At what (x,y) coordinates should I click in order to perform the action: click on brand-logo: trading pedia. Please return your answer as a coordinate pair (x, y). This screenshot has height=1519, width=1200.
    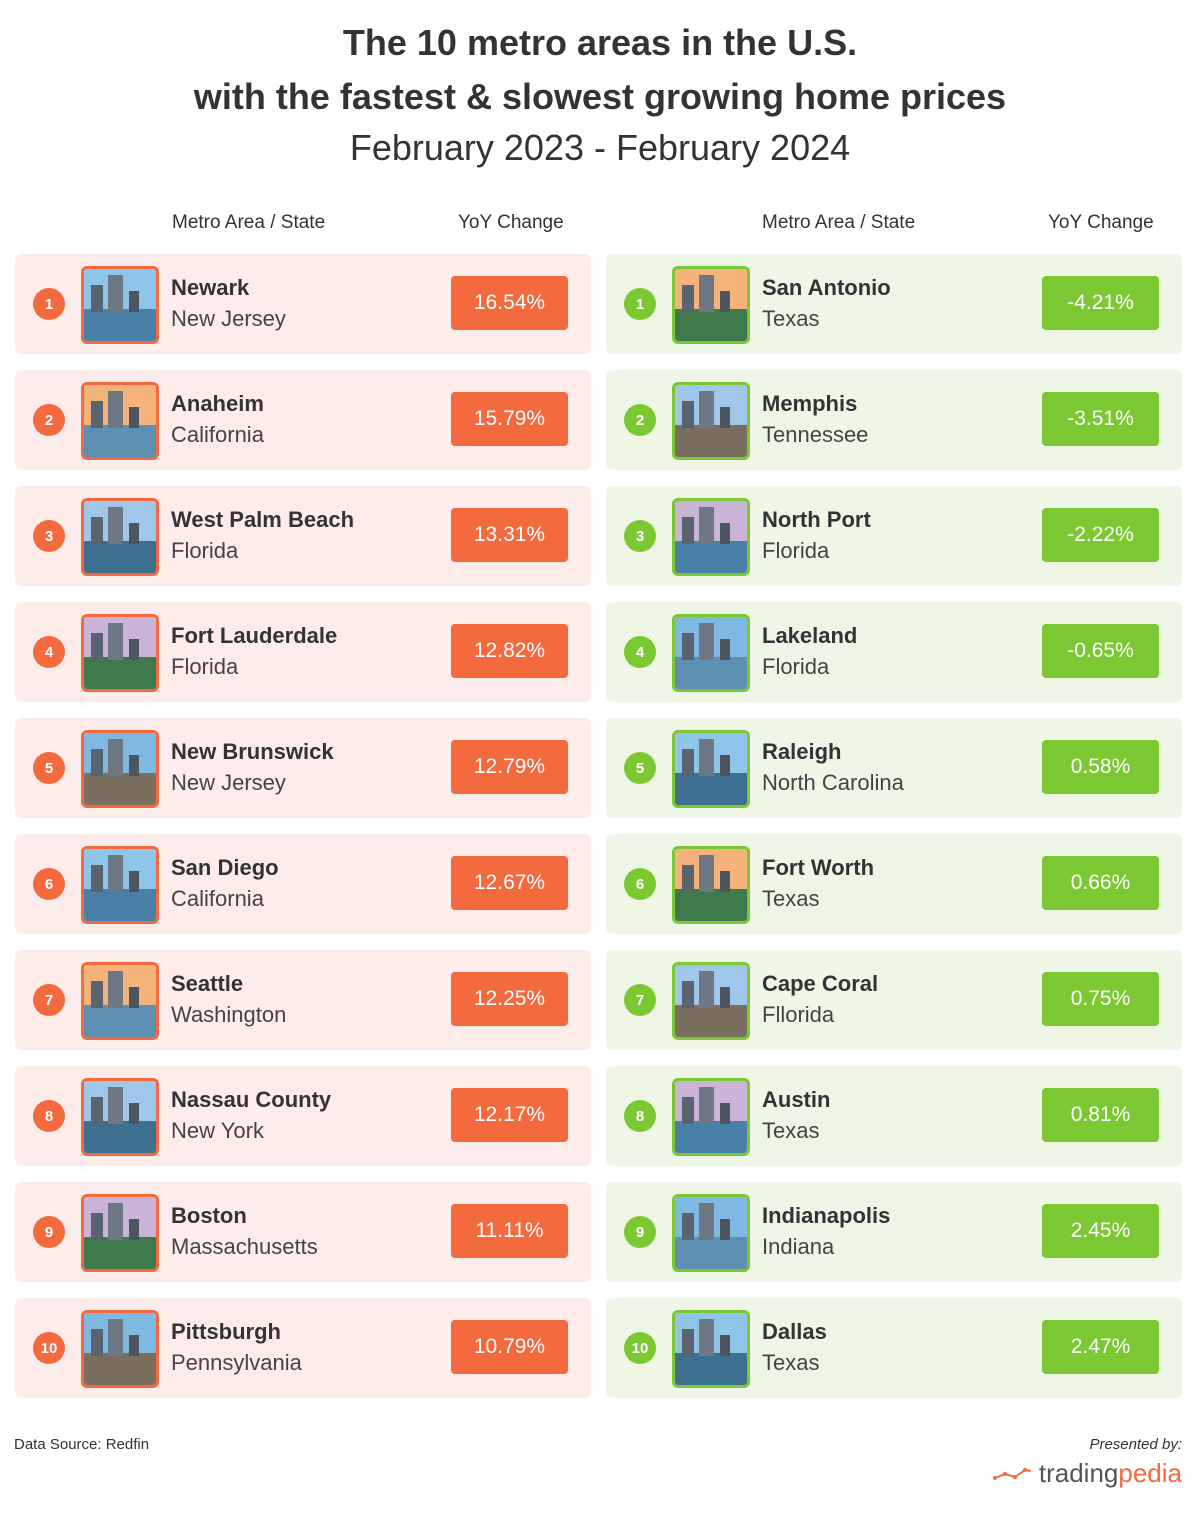
    Looking at the image, I should click on (1087, 1473).